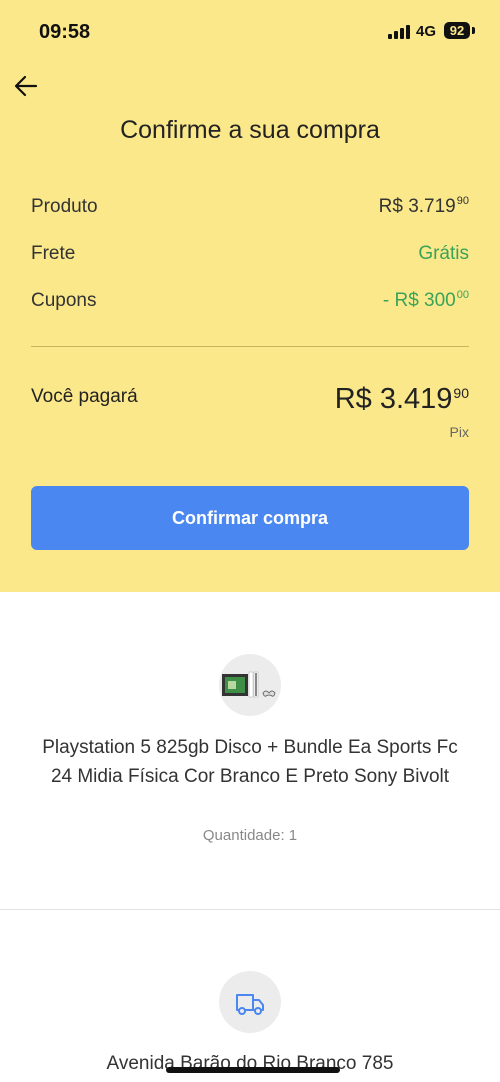 The image size is (500, 1082). What do you see at coordinates (65, 32) in the screenshot?
I see `status-time: 09:58` at bounding box center [65, 32].